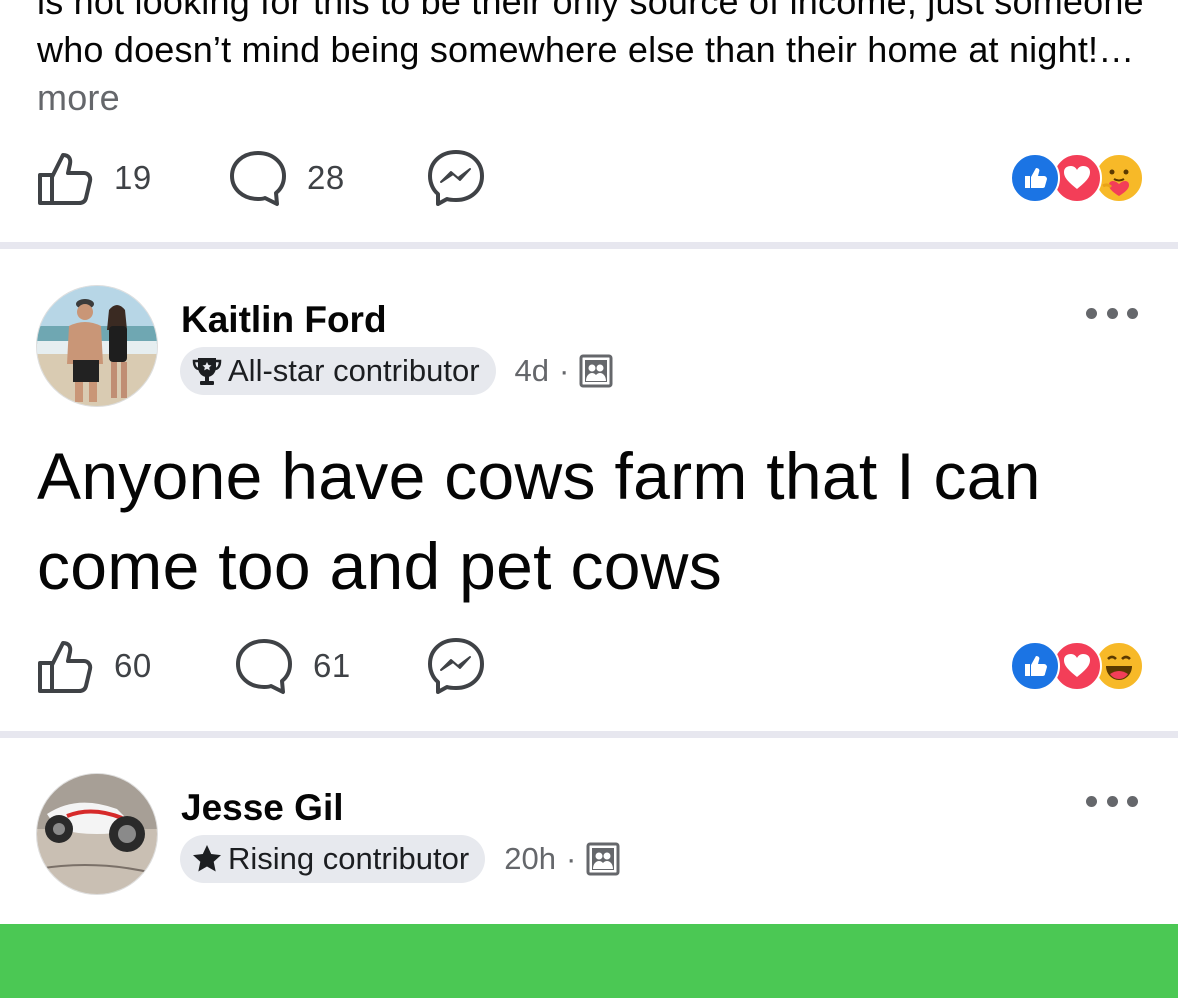 The image size is (1178, 998). What do you see at coordinates (262, 808) in the screenshot?
I see `author-name: Jesse Gil` at bounding box center [262, 808].